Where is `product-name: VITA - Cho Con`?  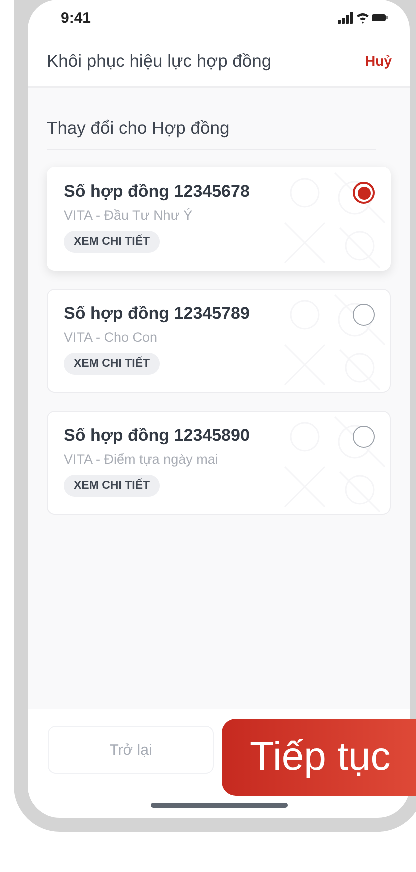
product-name: VITA - Cho Con is located at coordinates (111, 337).